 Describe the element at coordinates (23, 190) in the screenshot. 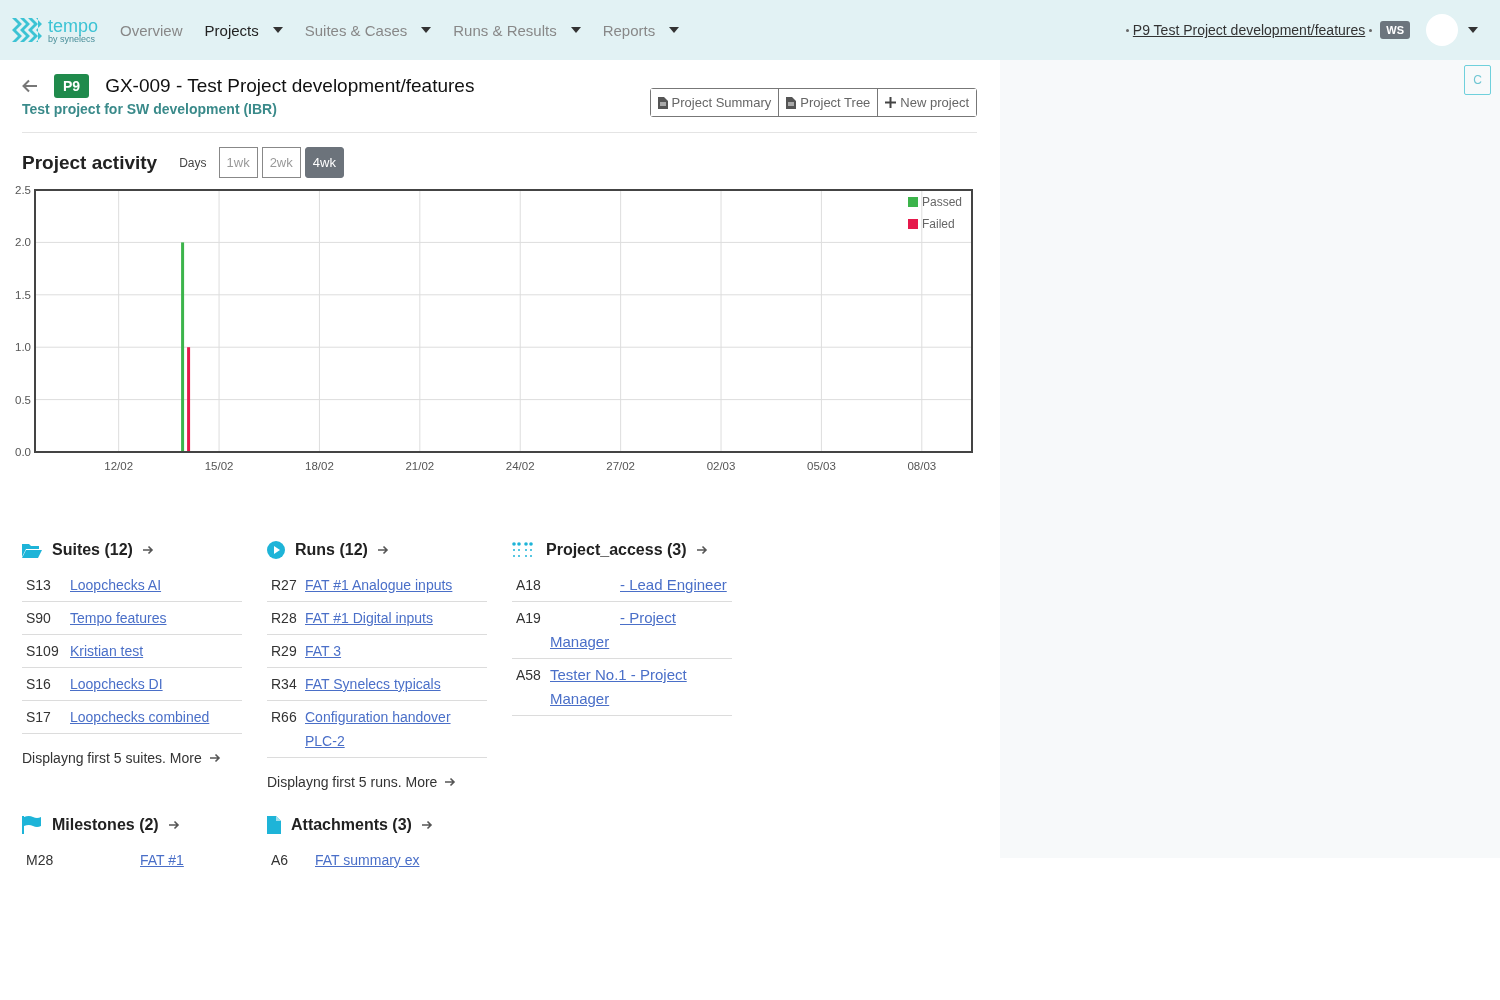

I see `y-tick-label: 2.5` at that location.